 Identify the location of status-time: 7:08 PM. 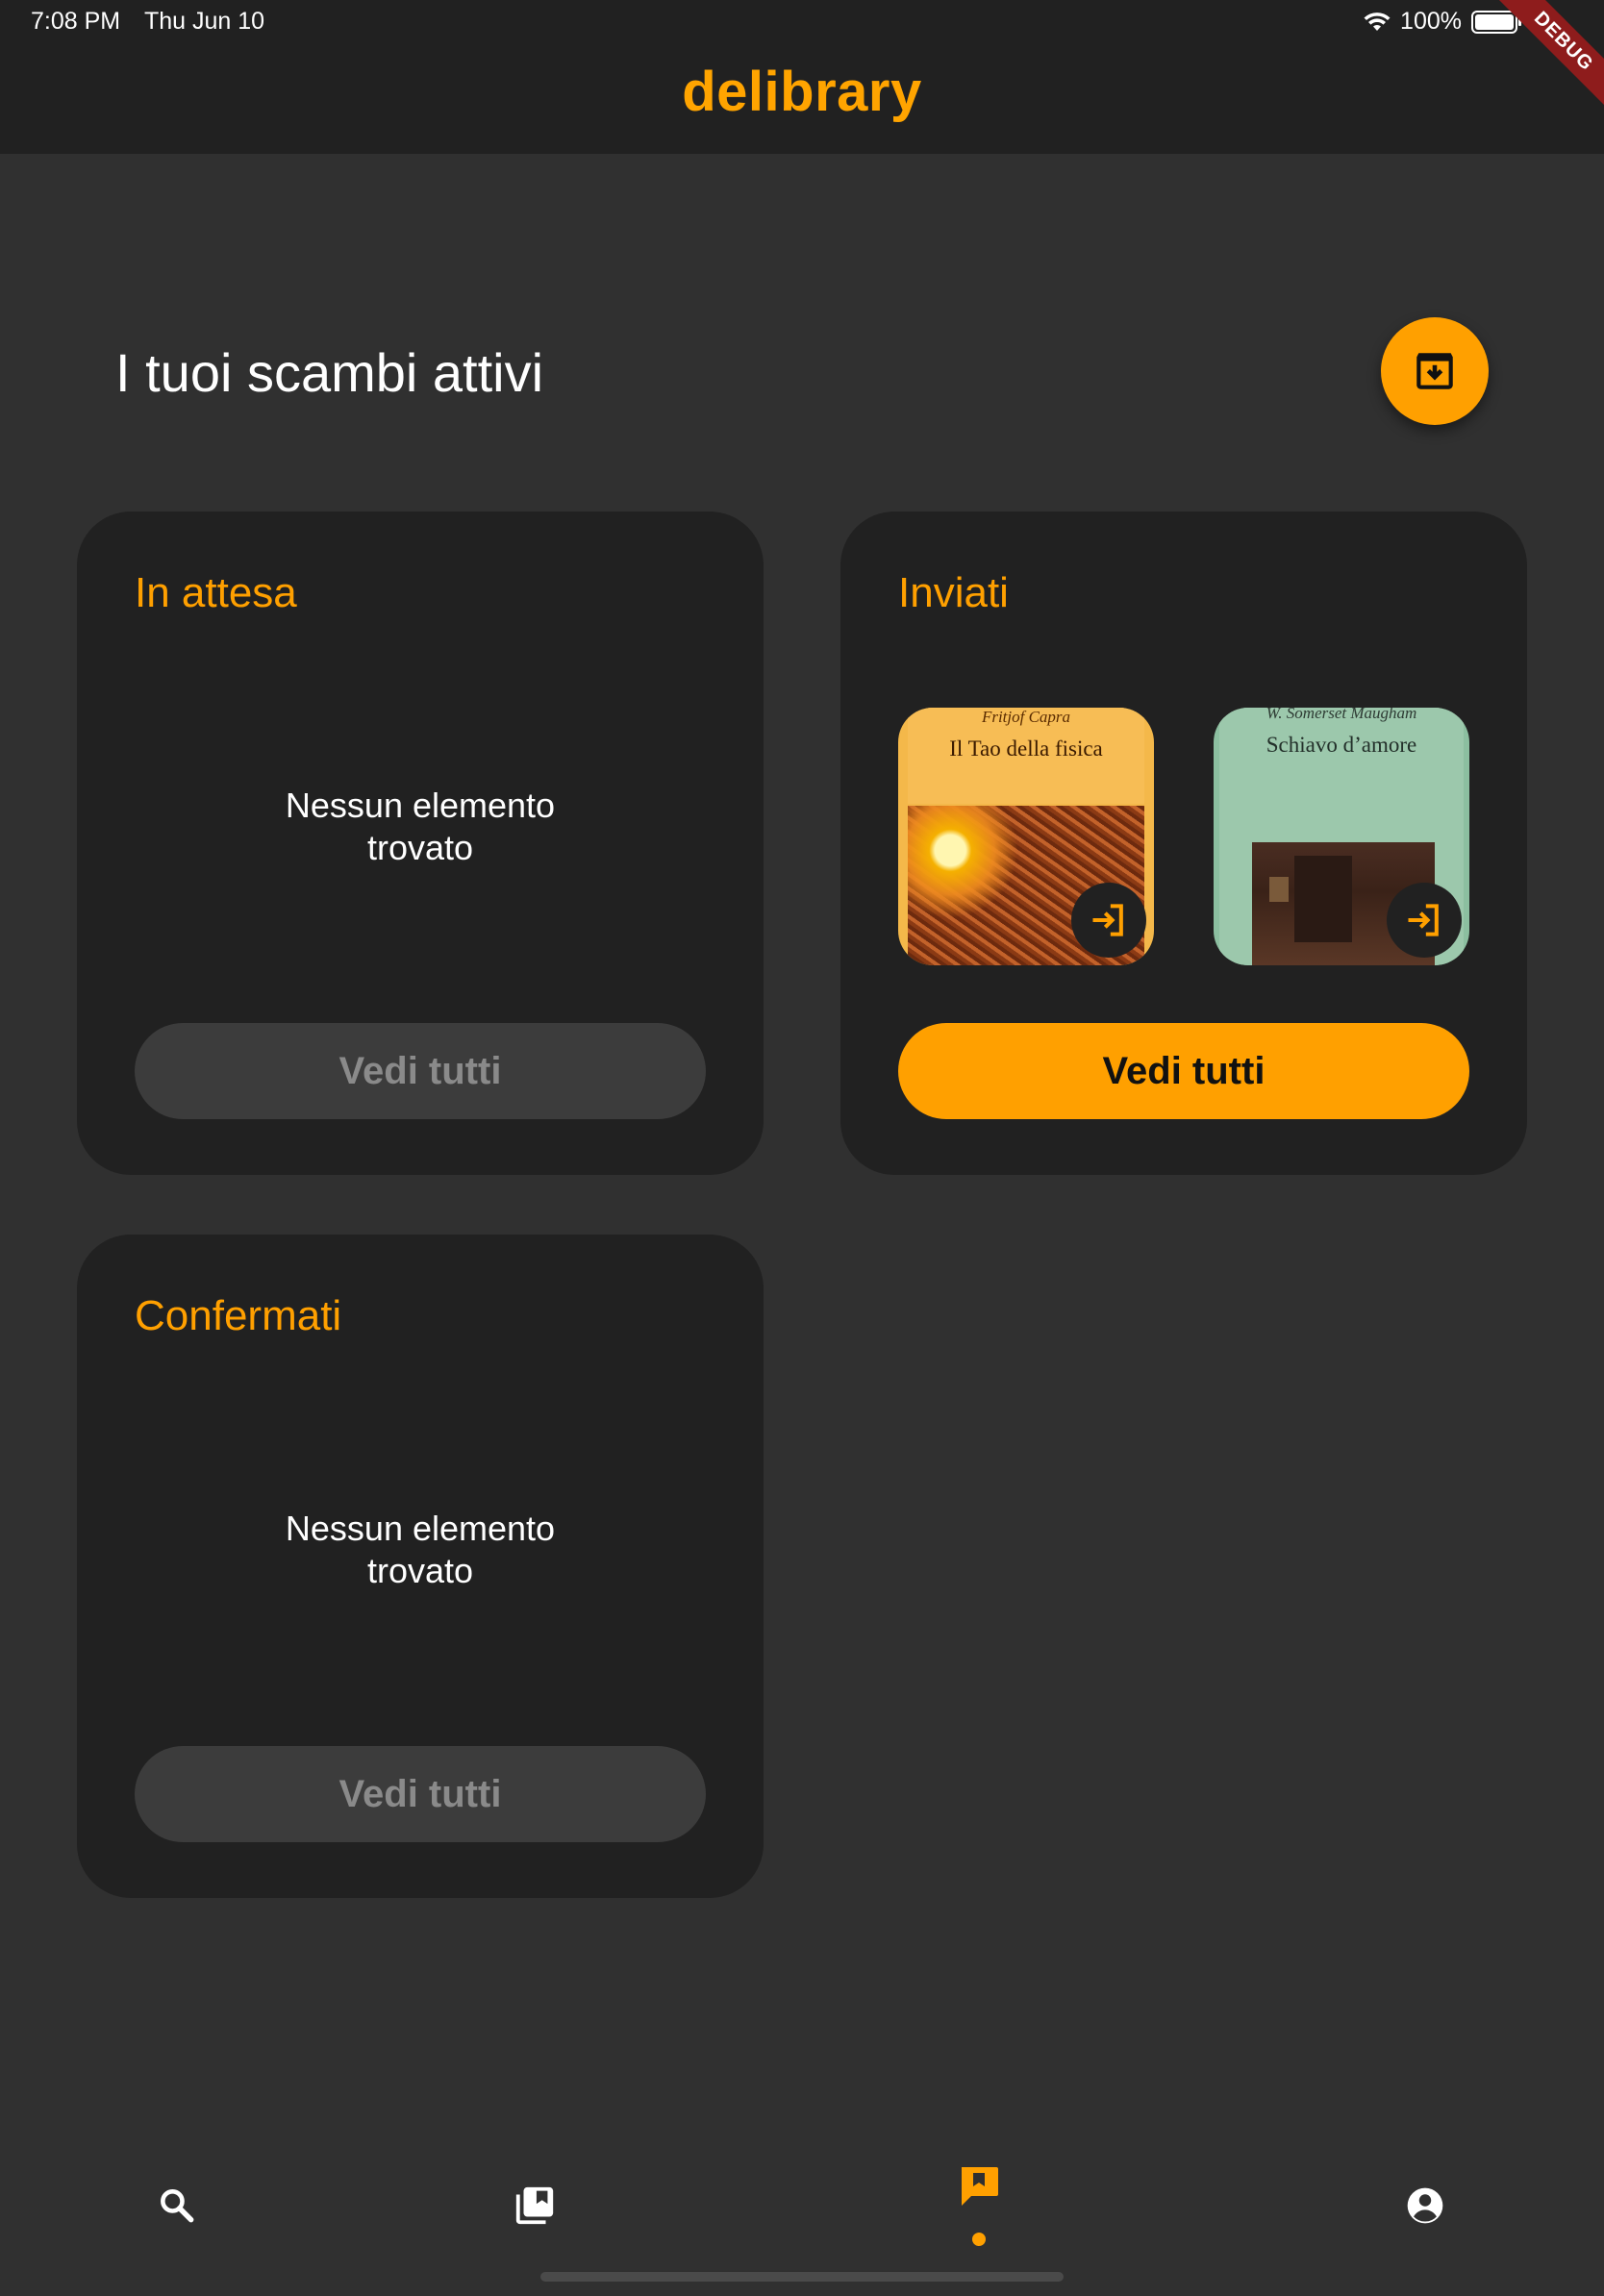
(76, 21).